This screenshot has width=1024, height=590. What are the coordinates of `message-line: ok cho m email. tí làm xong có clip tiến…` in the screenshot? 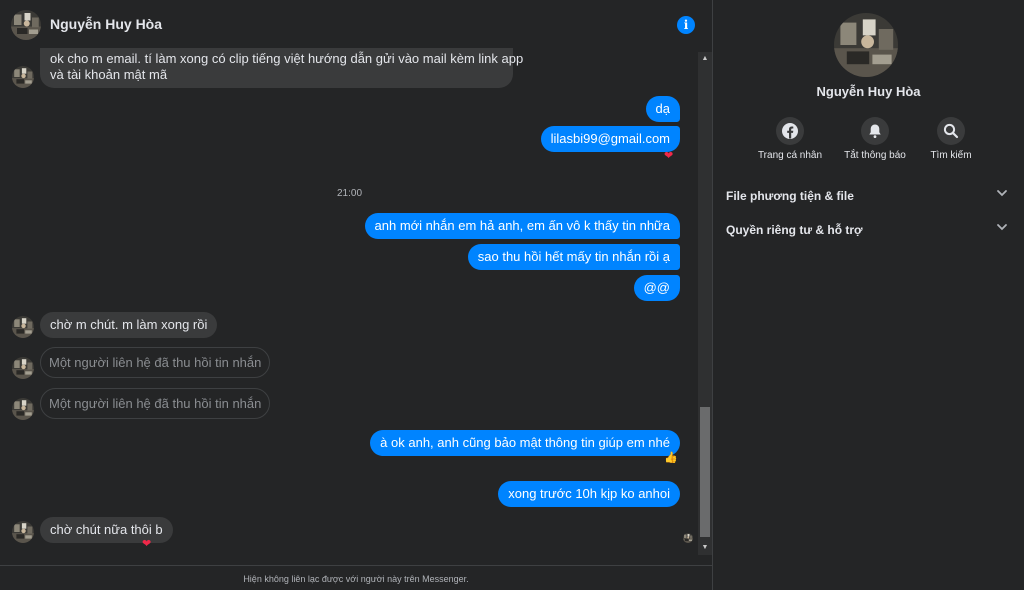 It's located at (287, 58).